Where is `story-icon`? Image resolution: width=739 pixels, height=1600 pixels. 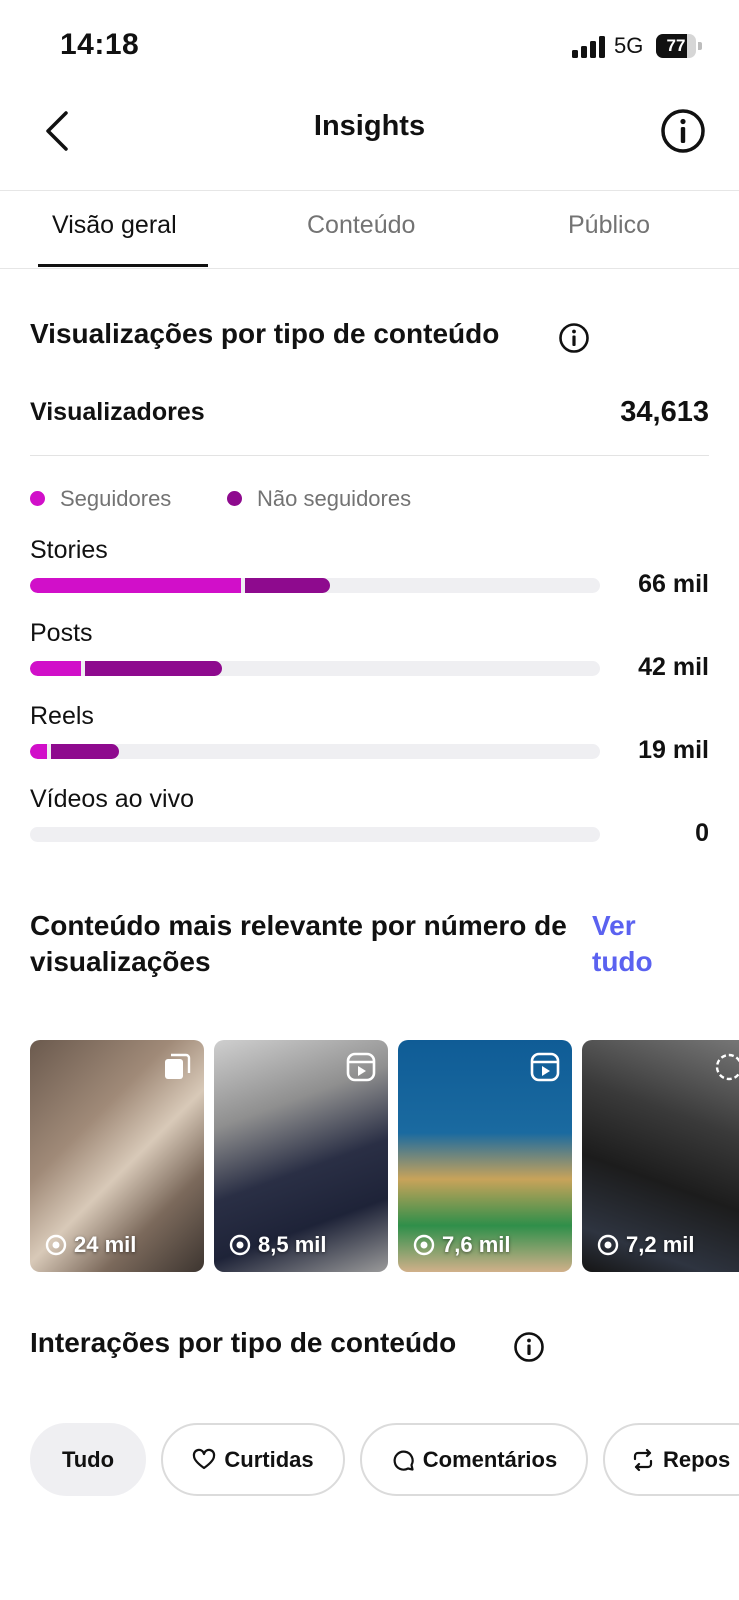 story-icon is located at coordinates (727, 1067).